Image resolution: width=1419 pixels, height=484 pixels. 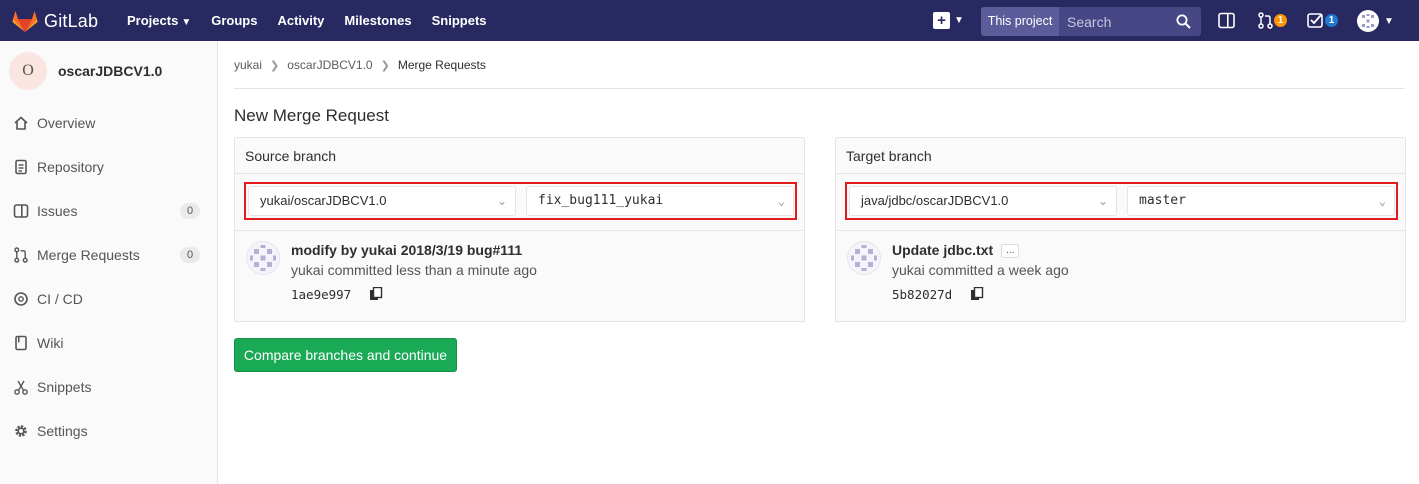 What do you see at coordinates (66, 123) in the screenshot?
I see `sidebar-item-label: Overview` at bounding box center [66, 123].